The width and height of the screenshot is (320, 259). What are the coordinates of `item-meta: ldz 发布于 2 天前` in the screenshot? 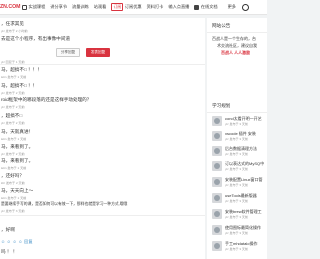 It's located at (13, 183).